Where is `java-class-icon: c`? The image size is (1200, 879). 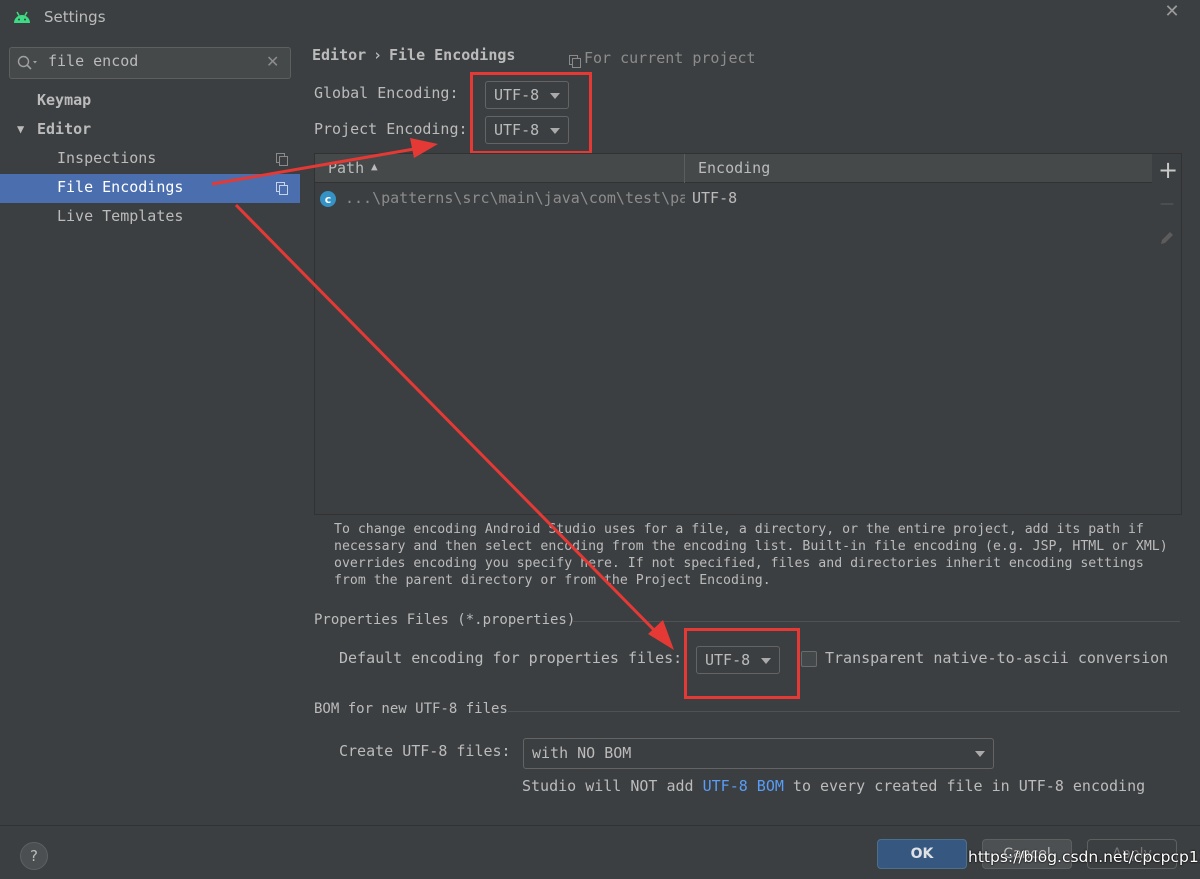
java-class-icon: c is located at coordinates (328, 199).